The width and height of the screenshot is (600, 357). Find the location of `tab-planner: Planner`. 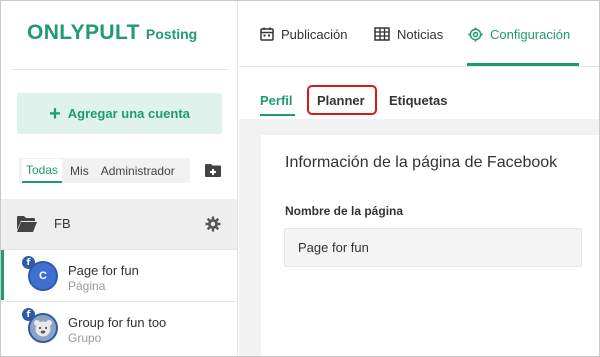

tab-planner: Planner is located at coordinates (341, 100).